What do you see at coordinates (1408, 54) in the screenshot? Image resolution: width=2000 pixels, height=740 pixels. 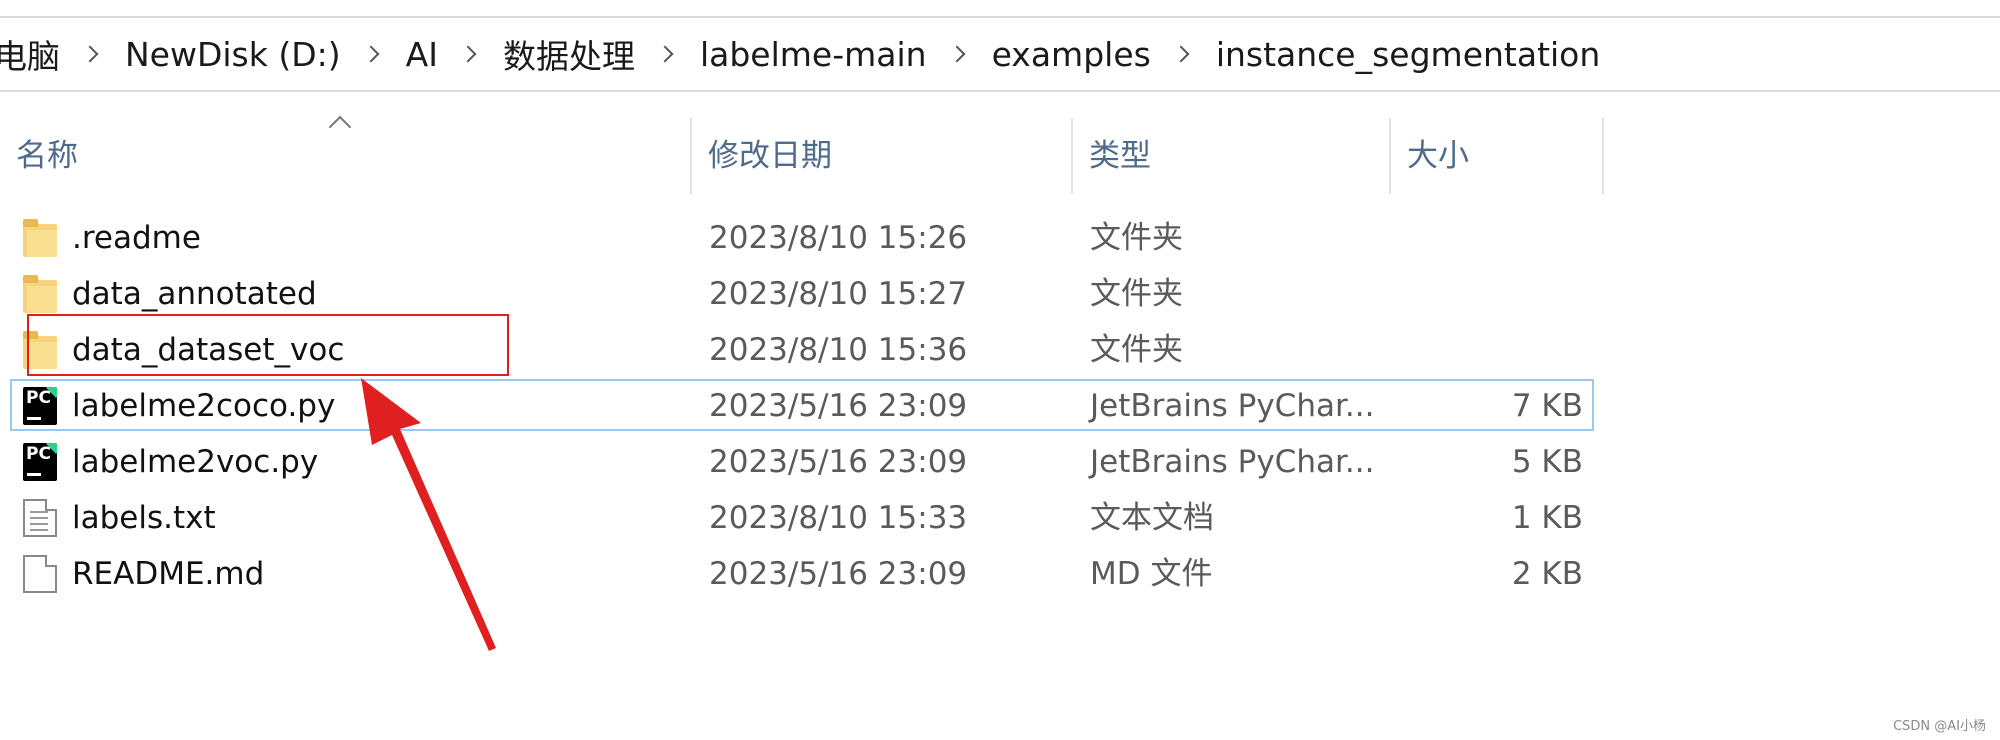 I see `breadcrumb-item-instance-segmentation: instance_segmentation` at bounding box center [1408, 54].